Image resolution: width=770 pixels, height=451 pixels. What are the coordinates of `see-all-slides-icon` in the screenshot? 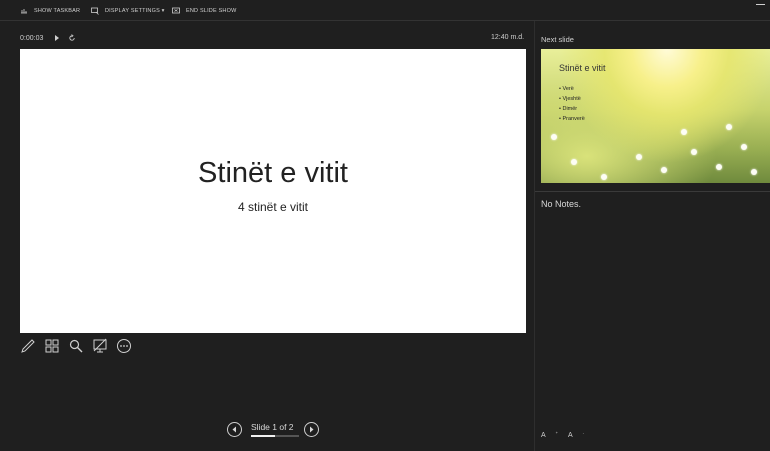 It's located at (52, 346).